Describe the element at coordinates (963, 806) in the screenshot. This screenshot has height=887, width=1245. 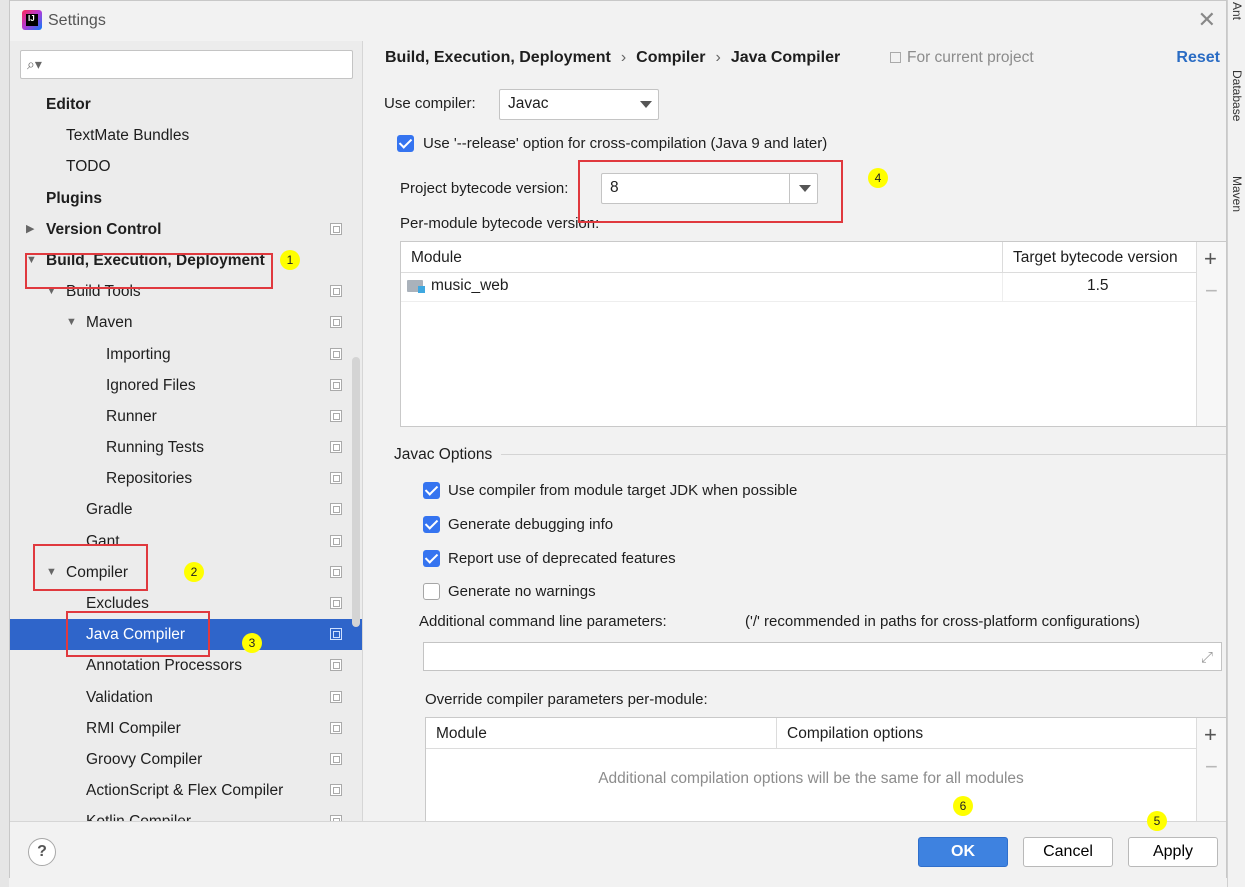
I see `annotation-marker-6: 6` at that location.